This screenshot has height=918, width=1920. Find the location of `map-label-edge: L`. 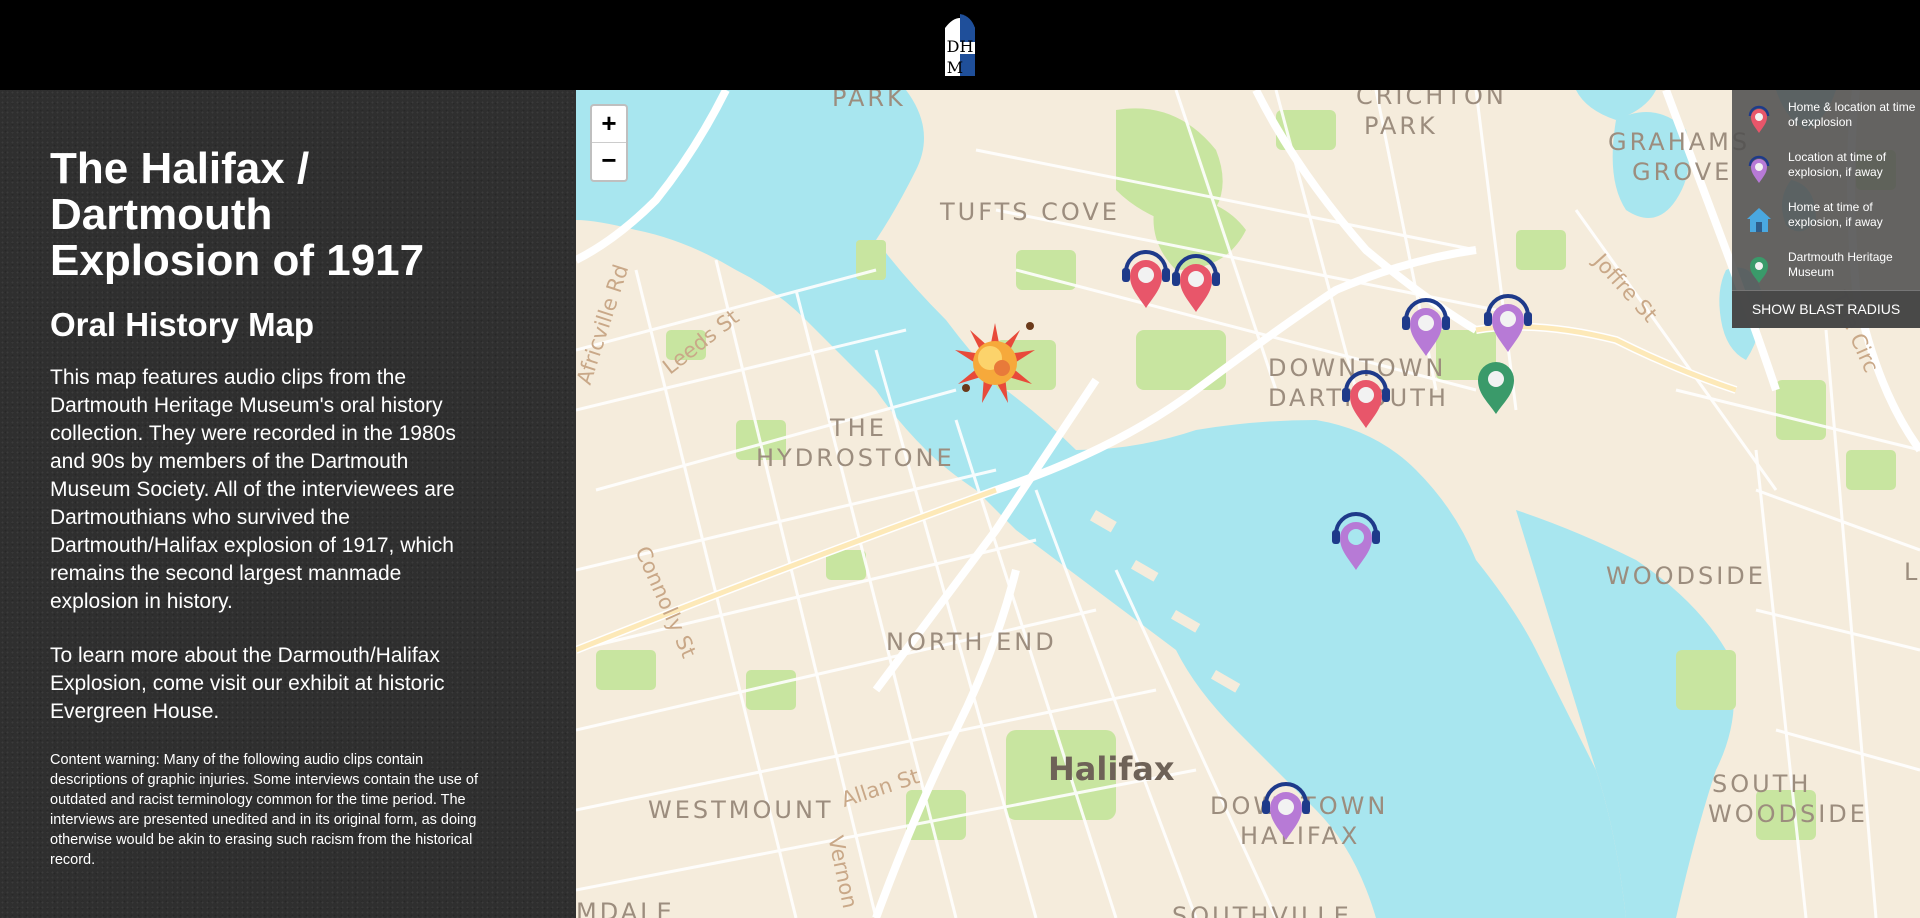

map-label-edge: L is located at coordinates (1912, 572).